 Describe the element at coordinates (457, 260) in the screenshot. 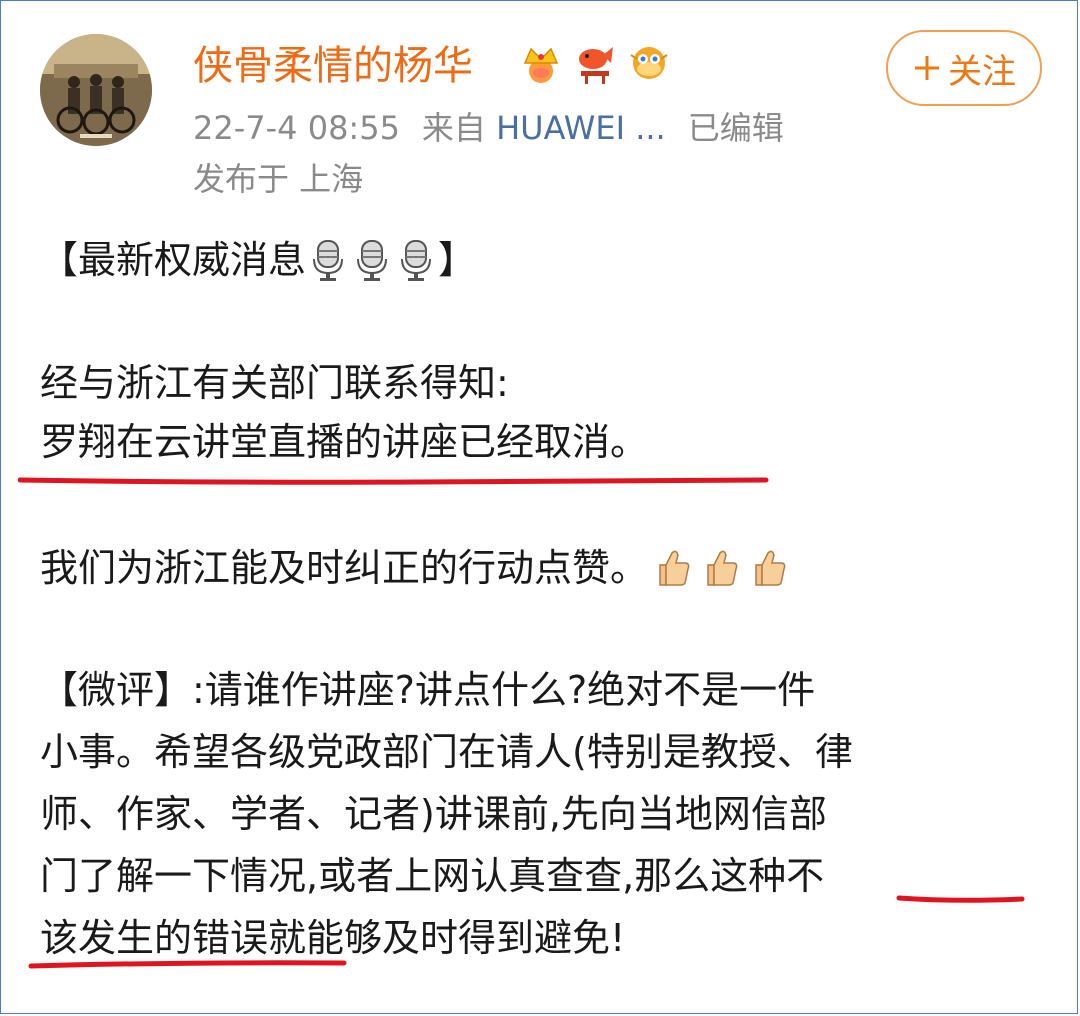

I see `heading-close: 】` at that location.